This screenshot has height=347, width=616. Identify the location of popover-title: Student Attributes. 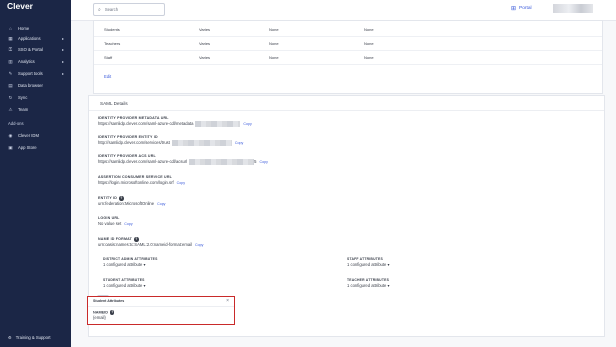
(109, 301).